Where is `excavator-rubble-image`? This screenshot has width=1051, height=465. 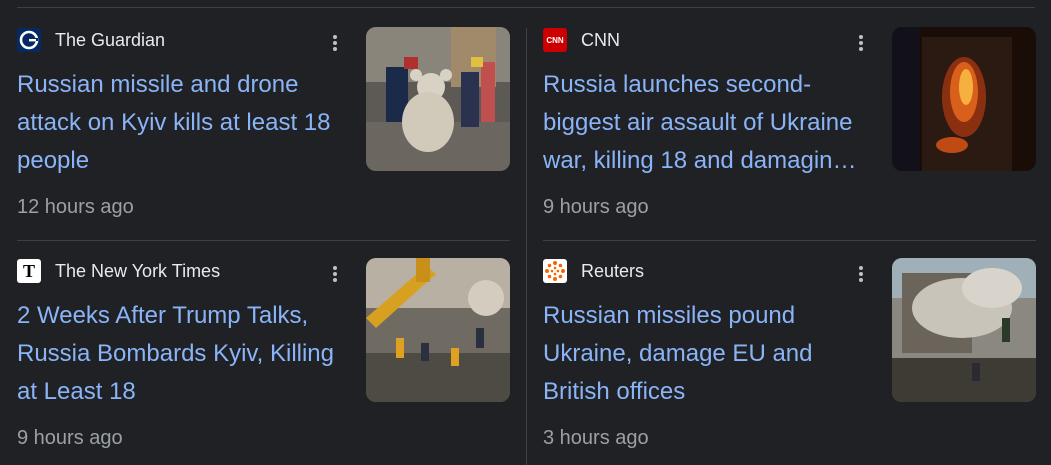 excavator-rubble-image is located at coordinates (438, 330).